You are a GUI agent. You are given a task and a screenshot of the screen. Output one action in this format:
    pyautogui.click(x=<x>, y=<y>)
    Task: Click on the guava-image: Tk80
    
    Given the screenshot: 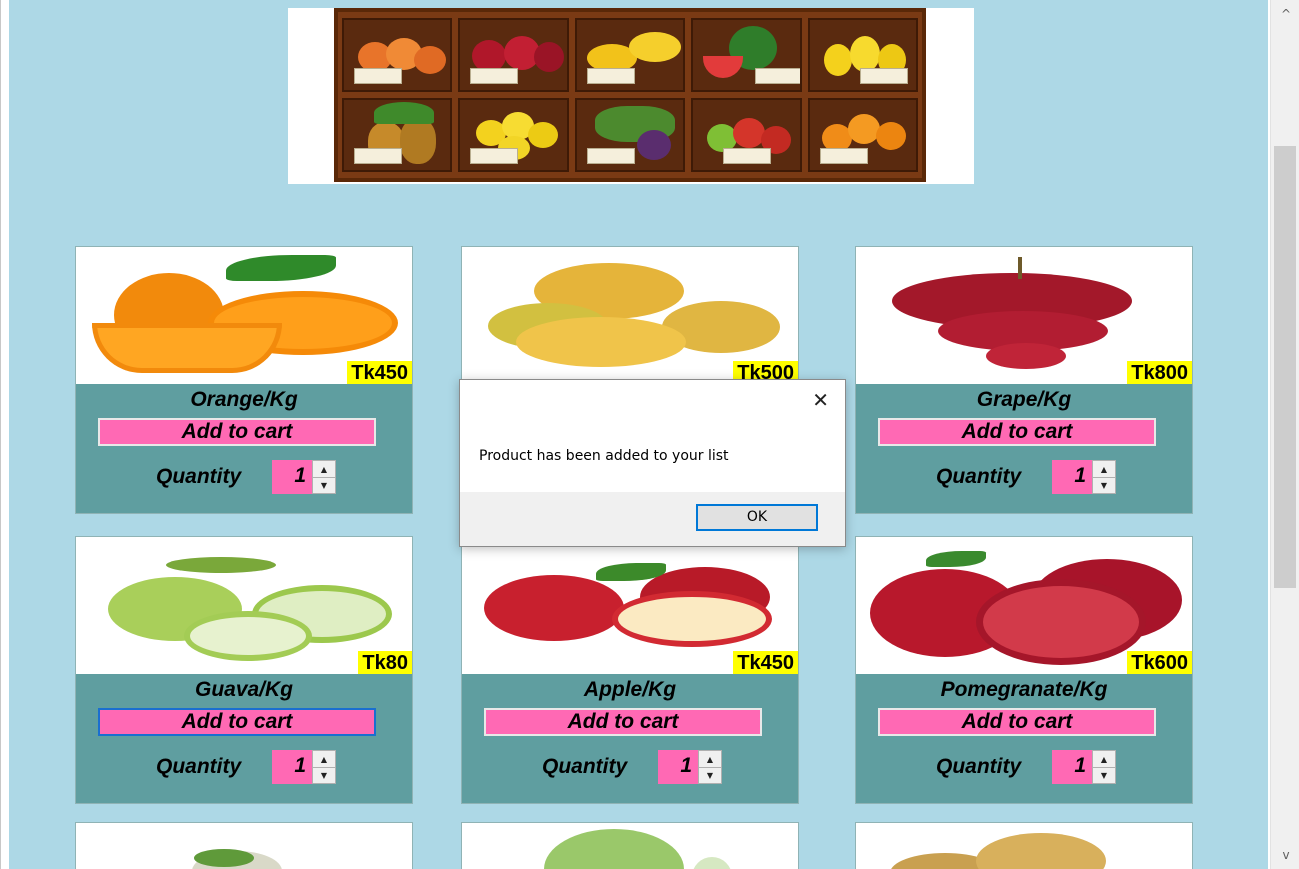 What is the action you would take?
    pyautogui.click(x=244, y=605)
    